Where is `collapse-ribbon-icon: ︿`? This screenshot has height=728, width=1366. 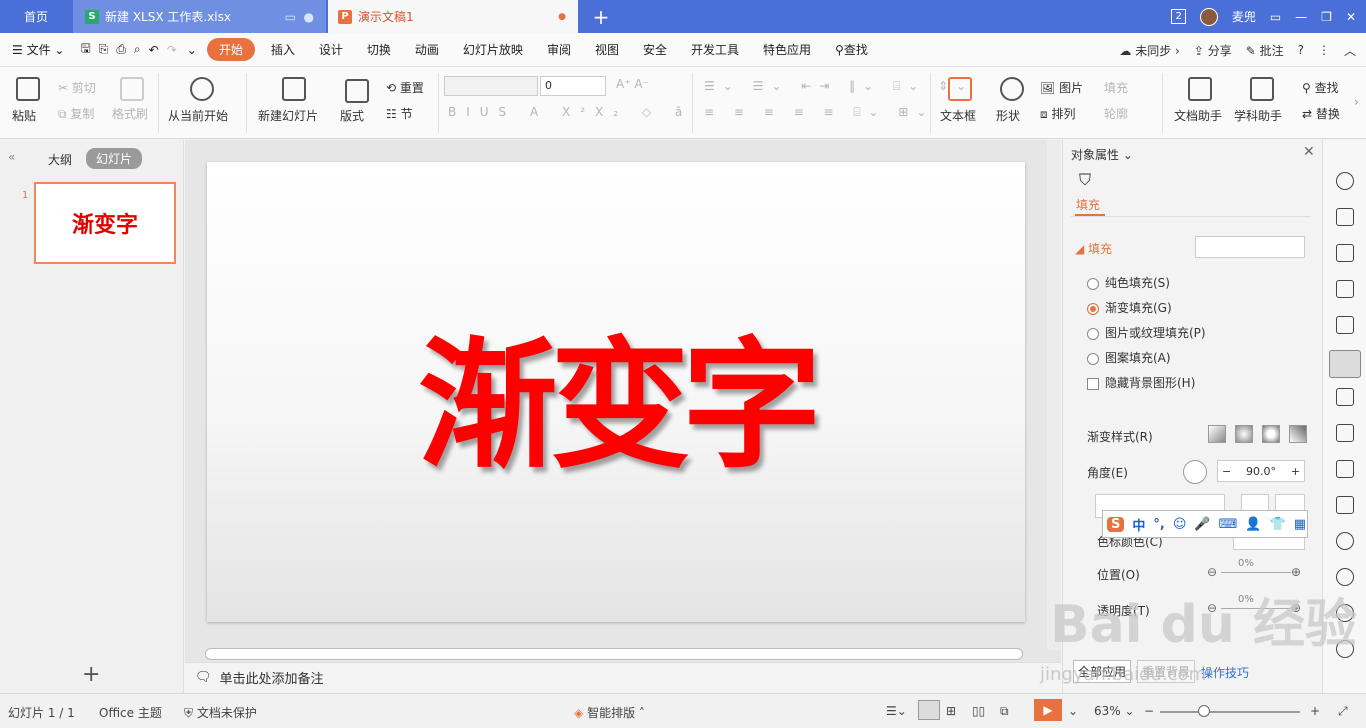
collapse-ribbon-icon: ︿ is located at coordinates (1350, 50).